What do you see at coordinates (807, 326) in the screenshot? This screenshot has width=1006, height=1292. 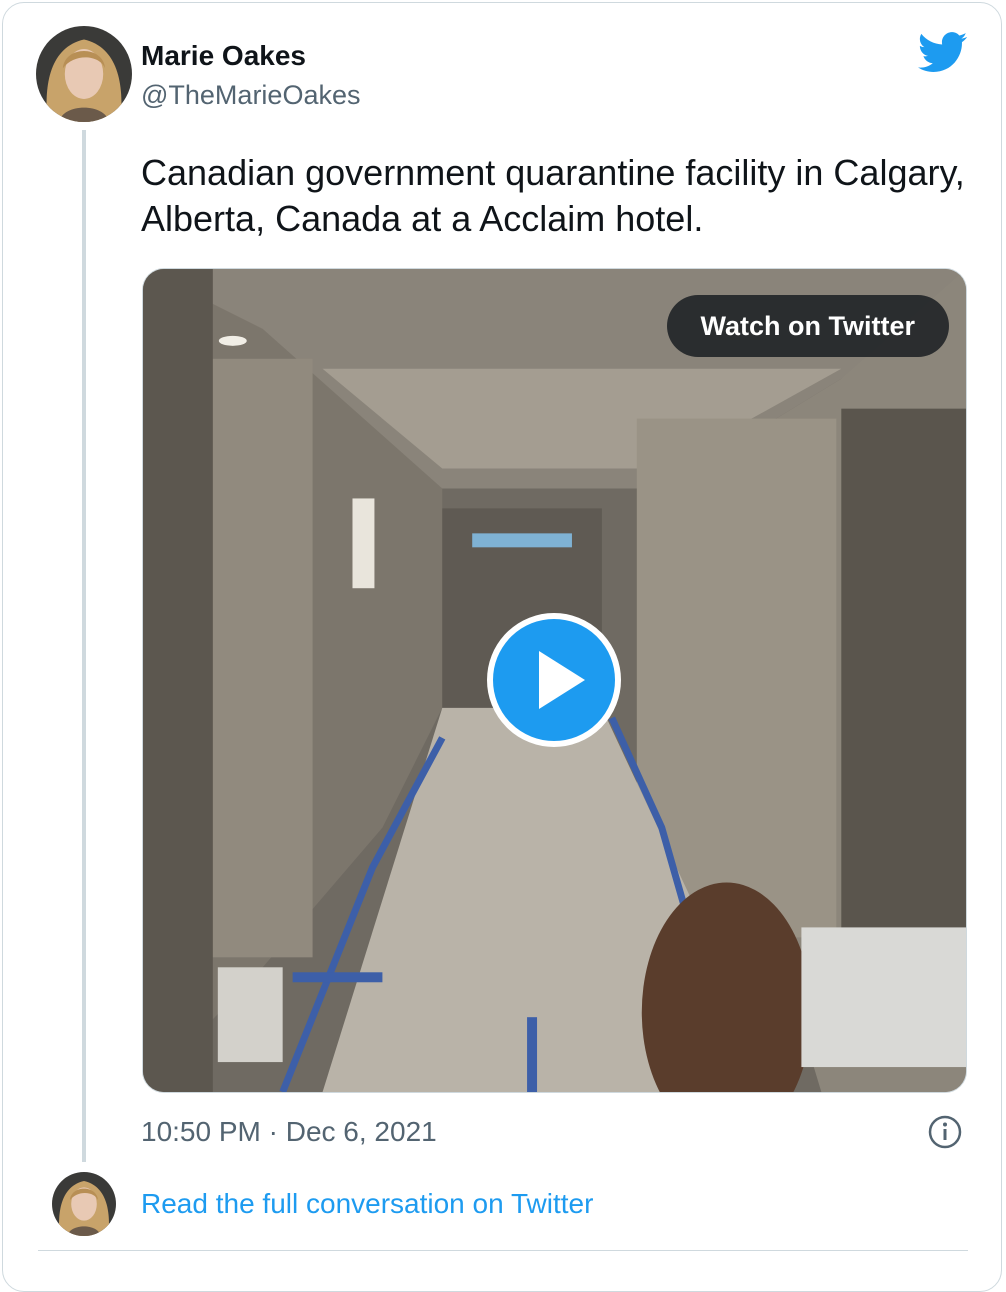 I see `watch-on-twitter-button: Watch on Twitter` at bounding box center [807, 326].